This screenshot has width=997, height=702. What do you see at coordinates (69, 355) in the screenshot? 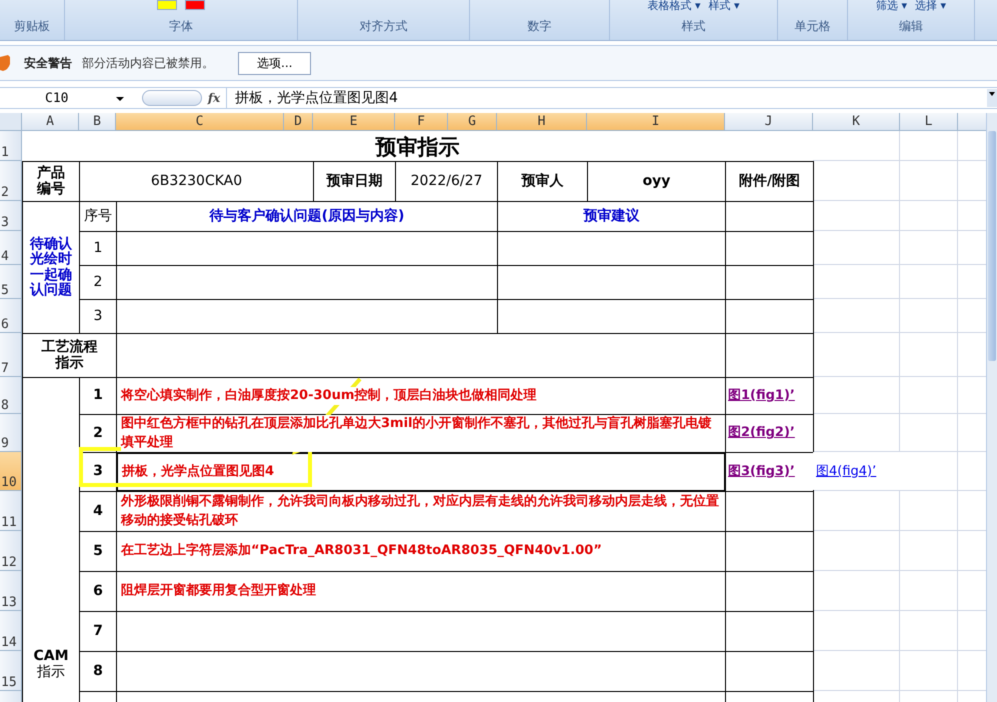
I see `table-cell: 工艺流程指示` at bounding box center [69, 355].